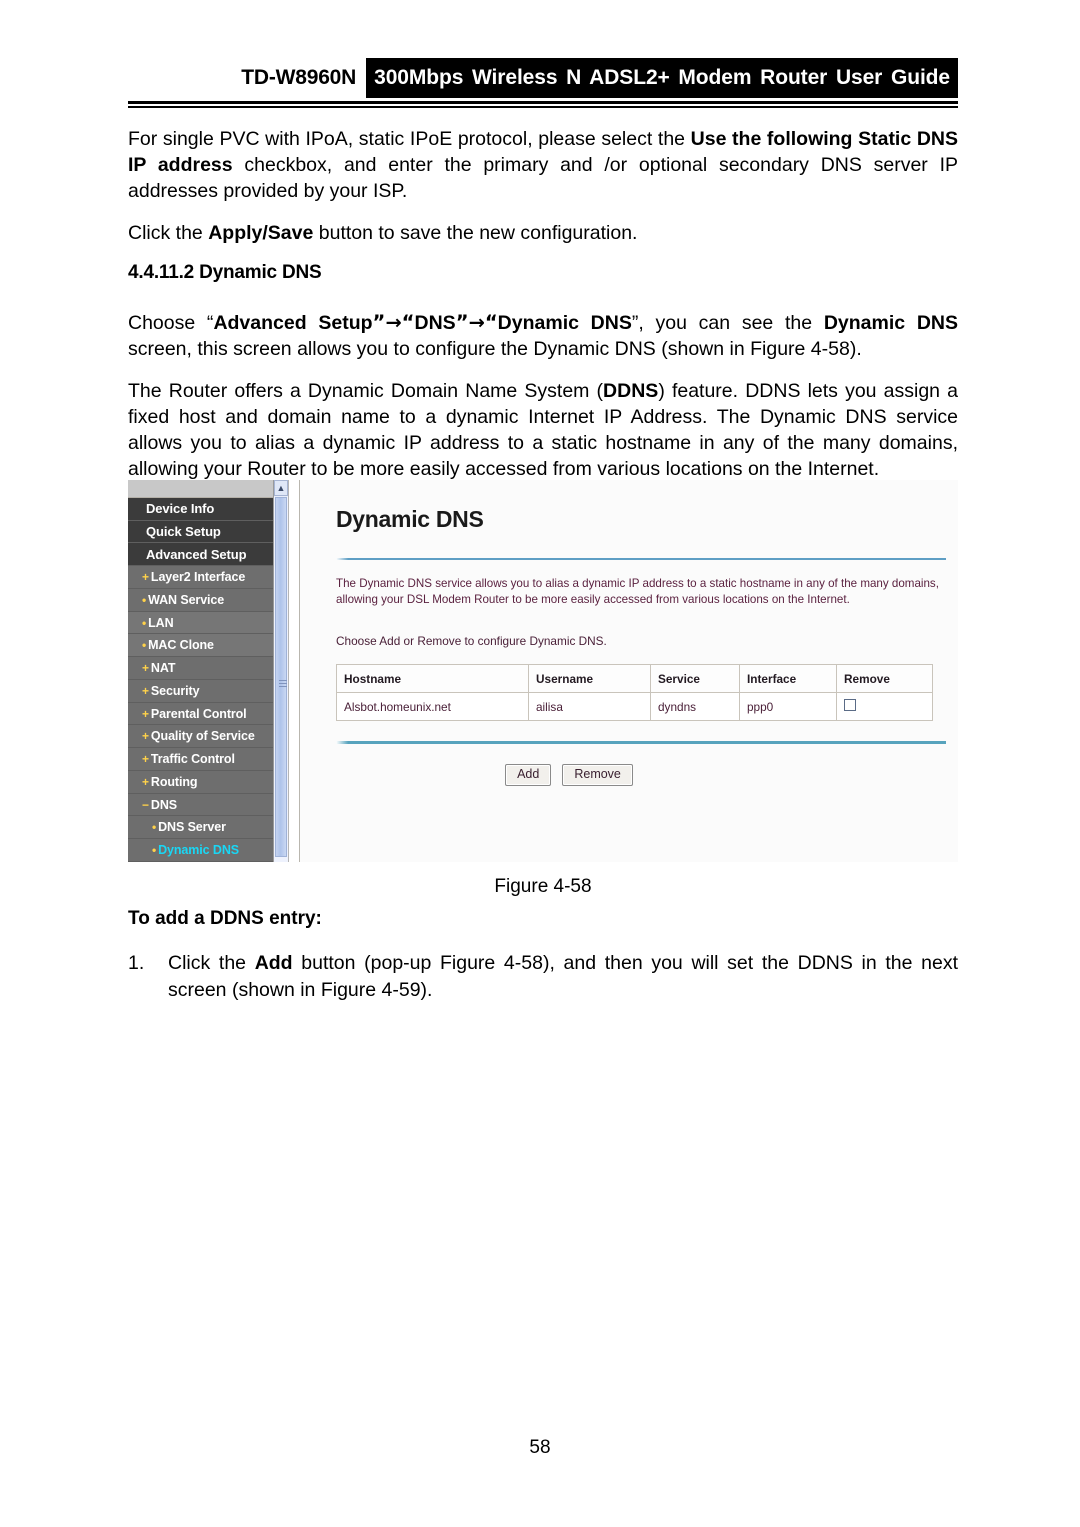 The width and height of the screenshot is (1080, 1527). Describe the element at coordinates (476, 322) in the screenshot. I see `para3-arrow-2: ”→“` at that location.